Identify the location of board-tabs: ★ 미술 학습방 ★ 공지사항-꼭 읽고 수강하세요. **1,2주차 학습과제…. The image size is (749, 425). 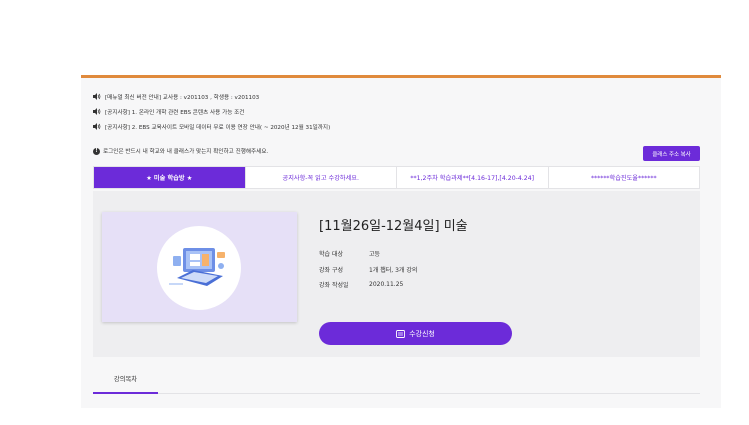
(396, 177).